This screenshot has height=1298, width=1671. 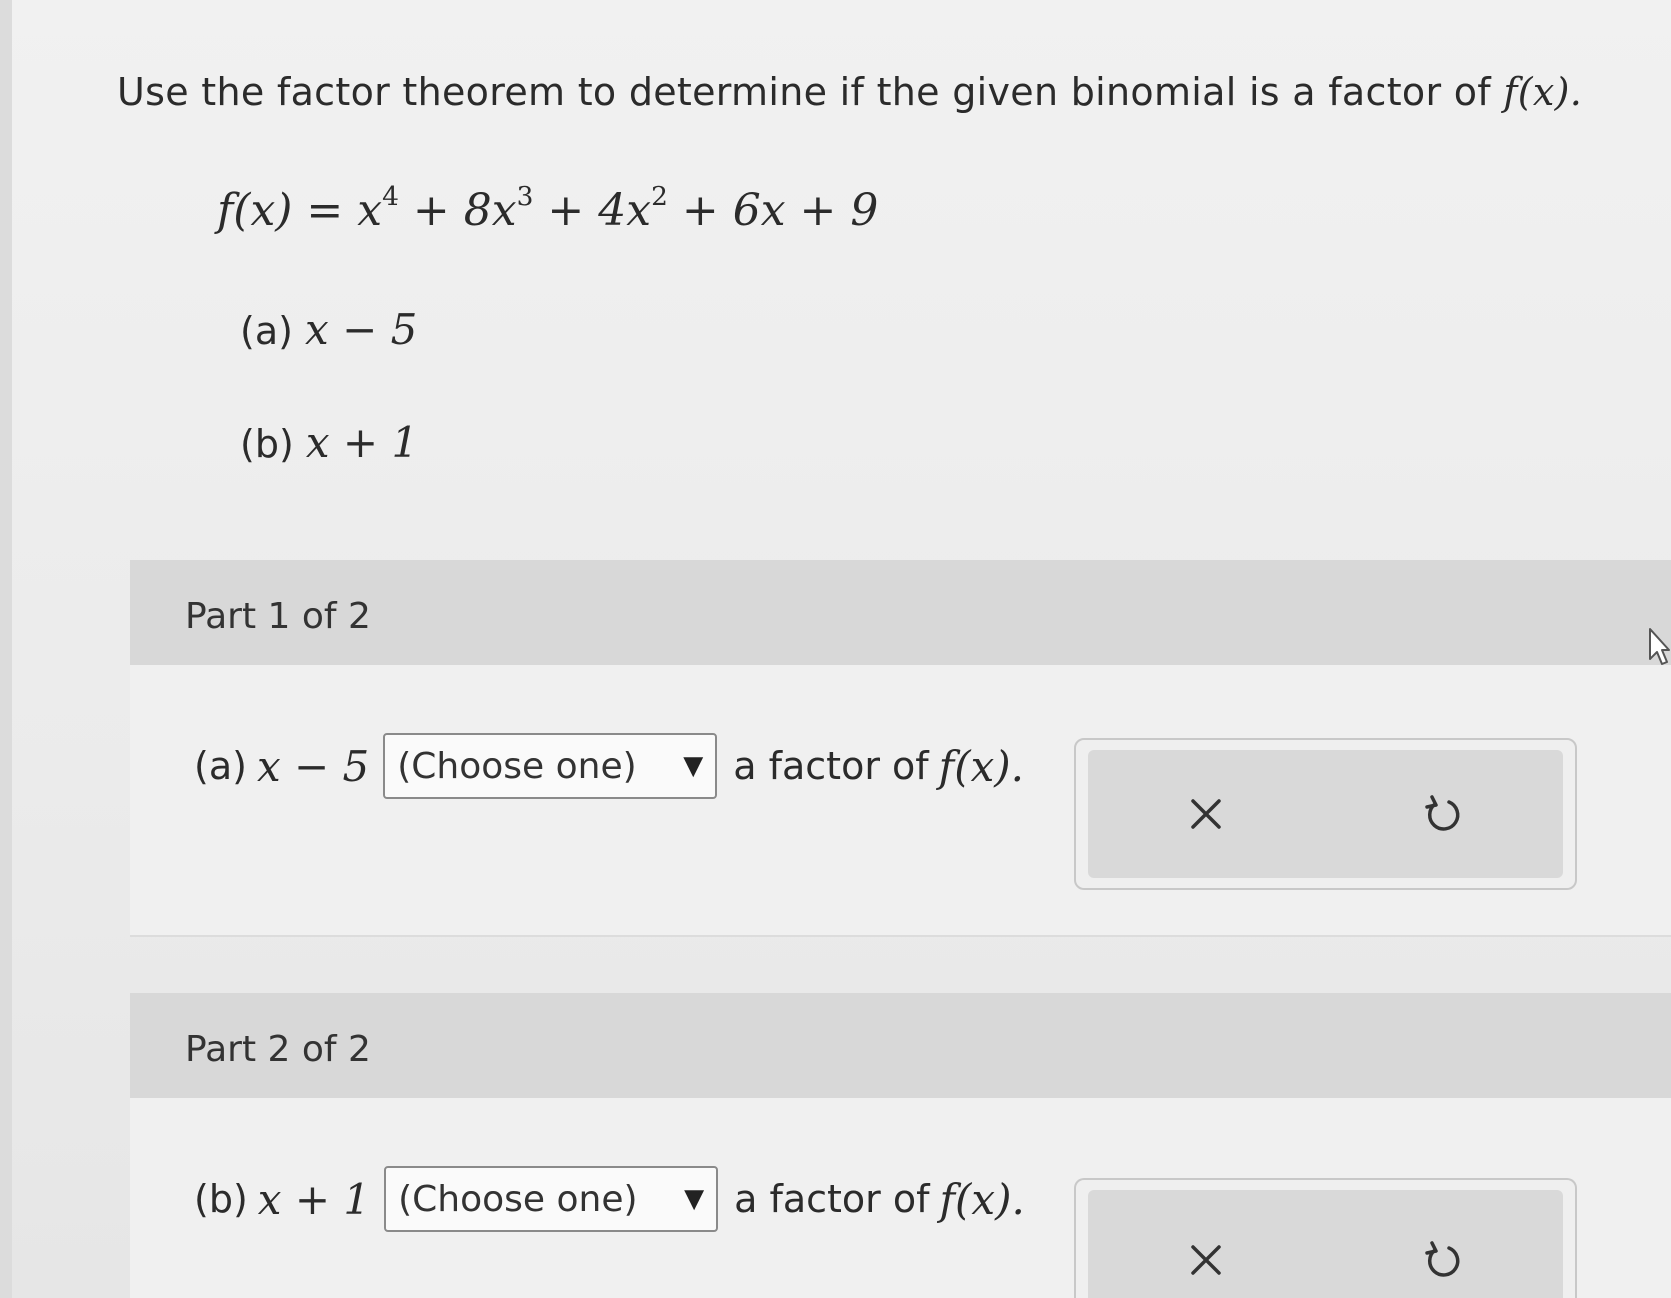 I want to click on term-x: x, so click(x=370, y=210).